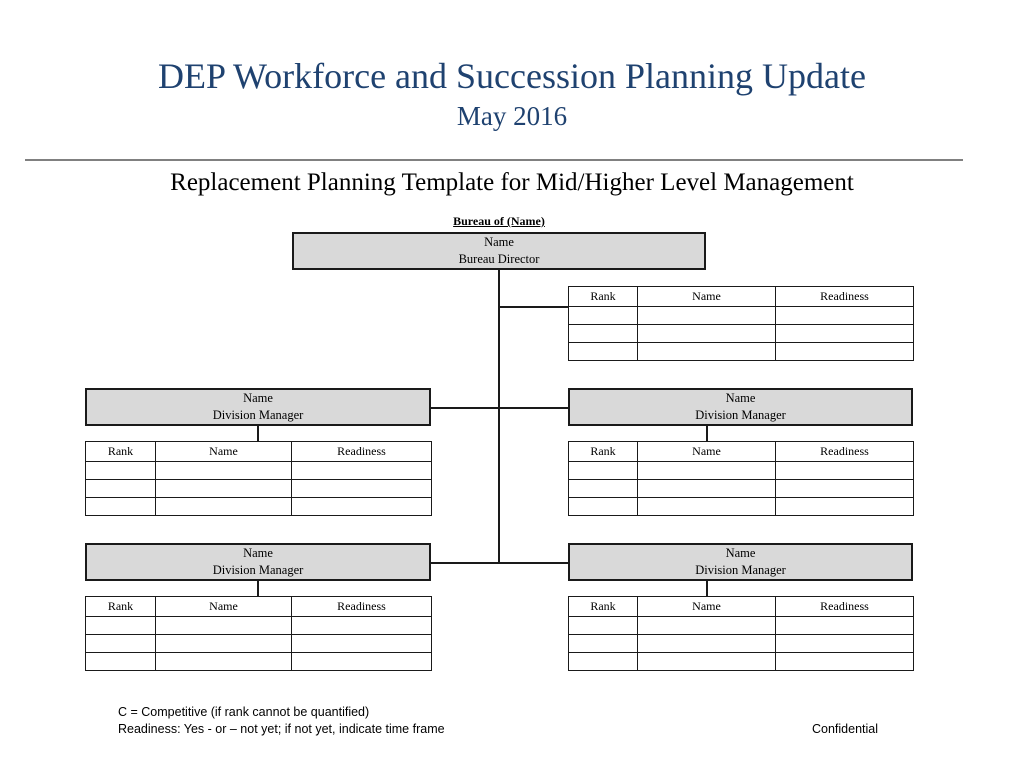 The height and width of the screenshot is (768, 1024). Describe the element at coordinates (258, 415) in the screenshot. I see `division-1-role: Division Manager` at that location.